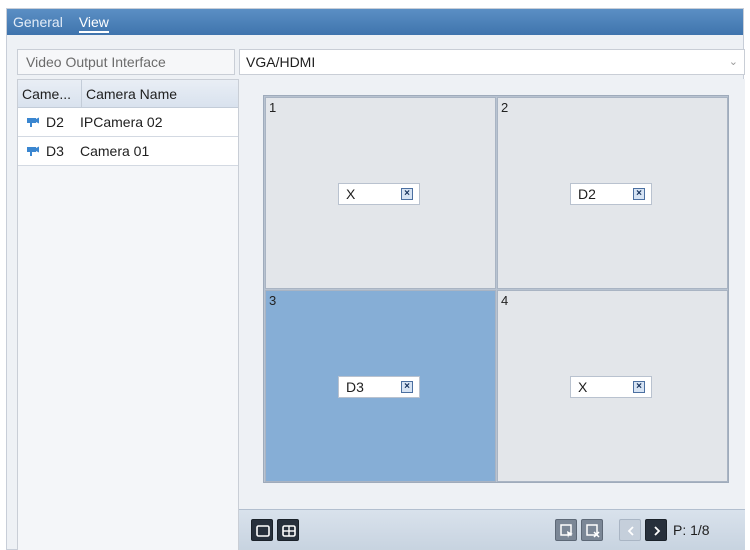 This screenshot has width=750, height=550. I want to click on stop-live-view-button, so click(592, 530).